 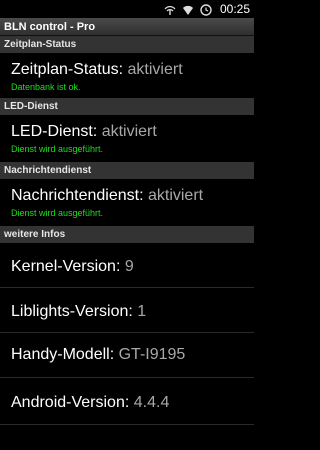 What do you see at coordinates (234, 9) in the screenshot?
I see `clock: 00:25` at bounding box center [234, 9].